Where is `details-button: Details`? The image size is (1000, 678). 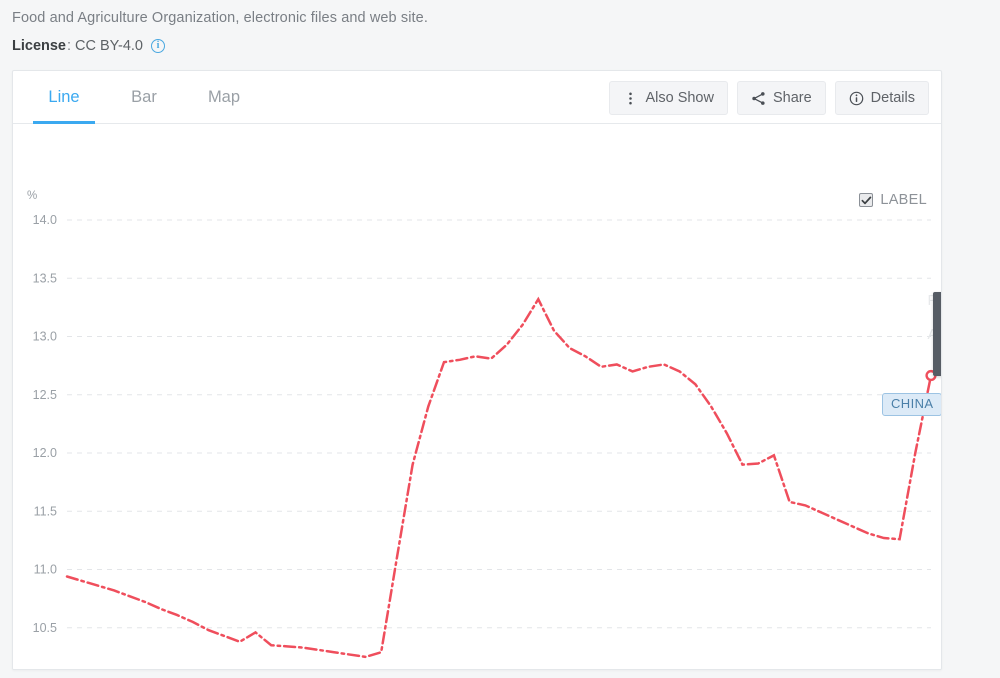
details-button: Details is located at coordinates (881, 98).